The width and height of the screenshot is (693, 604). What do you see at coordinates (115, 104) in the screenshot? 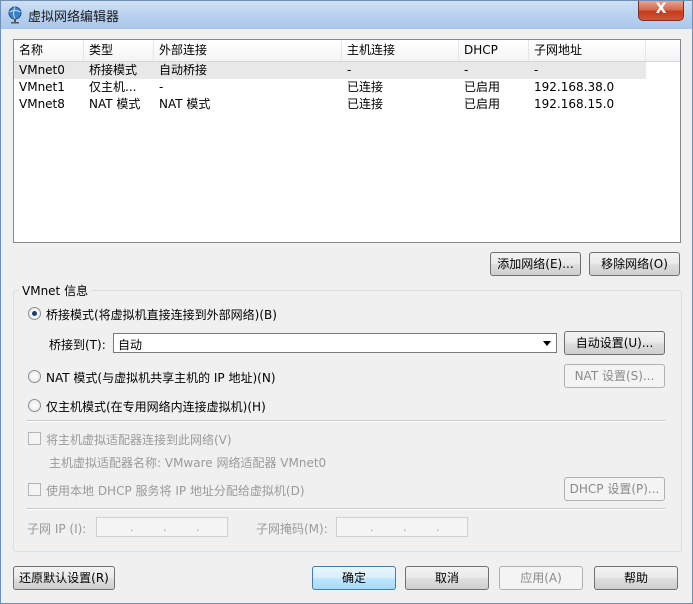
I see `cell-type: NAT 模式` at bounding box center [115, 104].